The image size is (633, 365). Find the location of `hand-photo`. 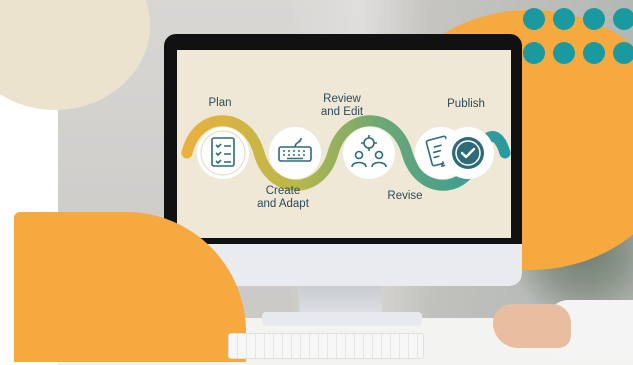

hand-photo is located at coordinates (532, 326).